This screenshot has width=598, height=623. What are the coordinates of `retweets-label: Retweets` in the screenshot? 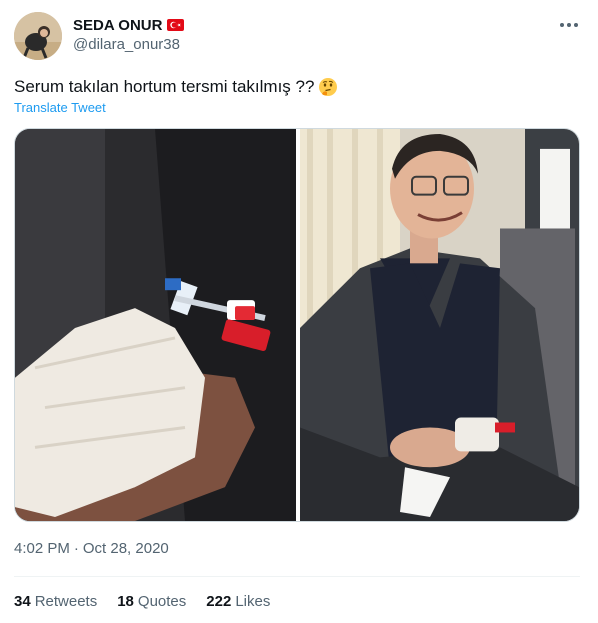 It's located at (66, 601).